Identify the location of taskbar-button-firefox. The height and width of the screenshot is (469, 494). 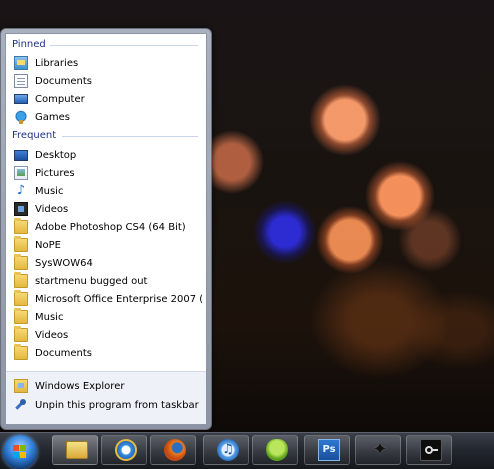
(173, 450).